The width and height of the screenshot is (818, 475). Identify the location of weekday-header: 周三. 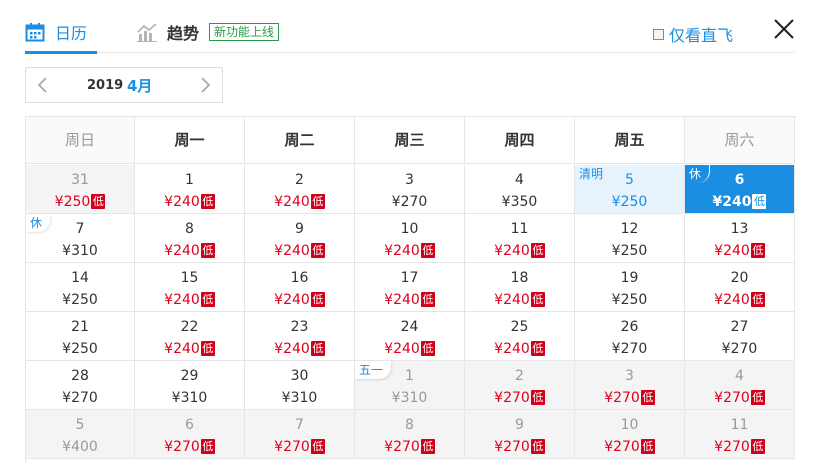
(410, 140).